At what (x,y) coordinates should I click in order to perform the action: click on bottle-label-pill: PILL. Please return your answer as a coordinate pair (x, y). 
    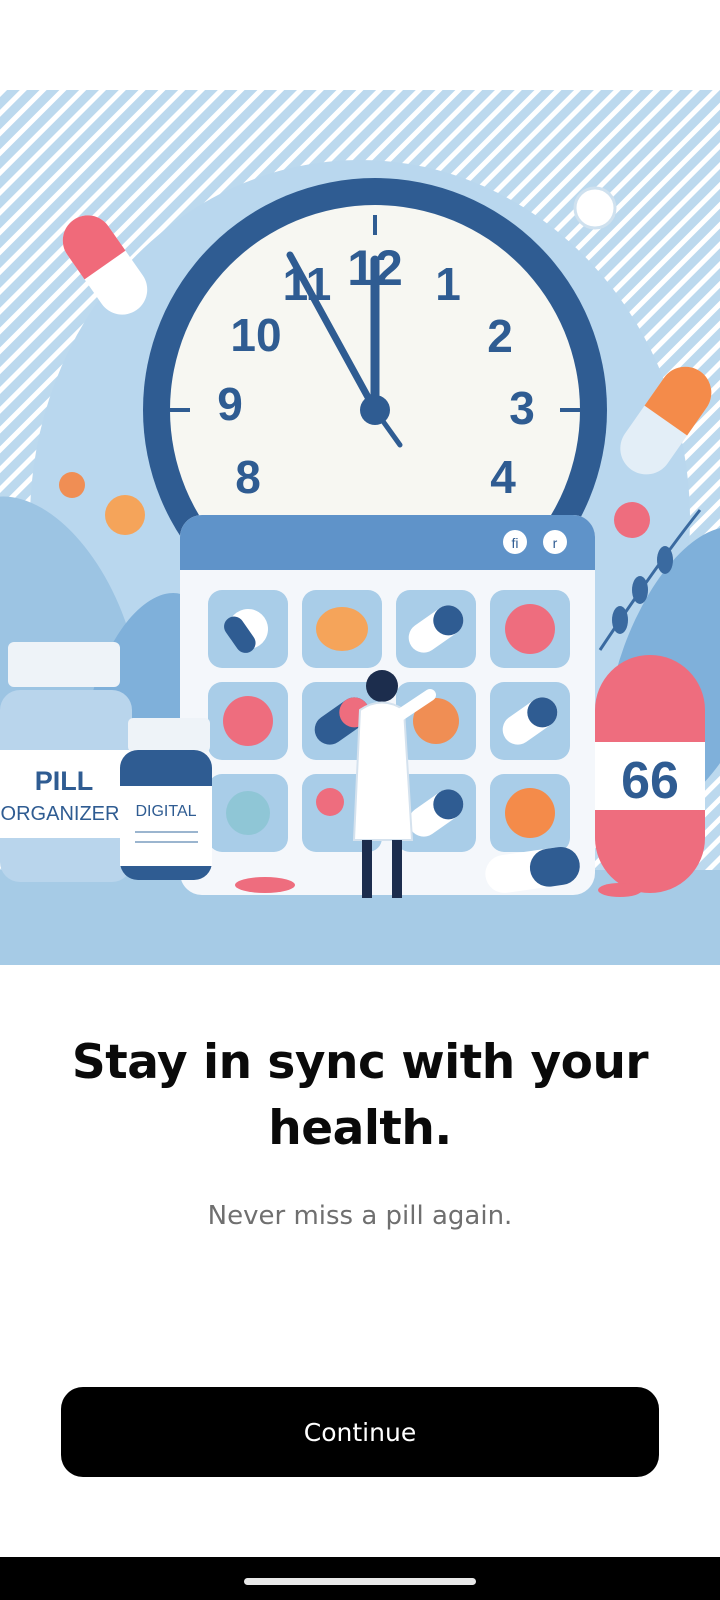
    Looking at the image, I should click on (64, 781).